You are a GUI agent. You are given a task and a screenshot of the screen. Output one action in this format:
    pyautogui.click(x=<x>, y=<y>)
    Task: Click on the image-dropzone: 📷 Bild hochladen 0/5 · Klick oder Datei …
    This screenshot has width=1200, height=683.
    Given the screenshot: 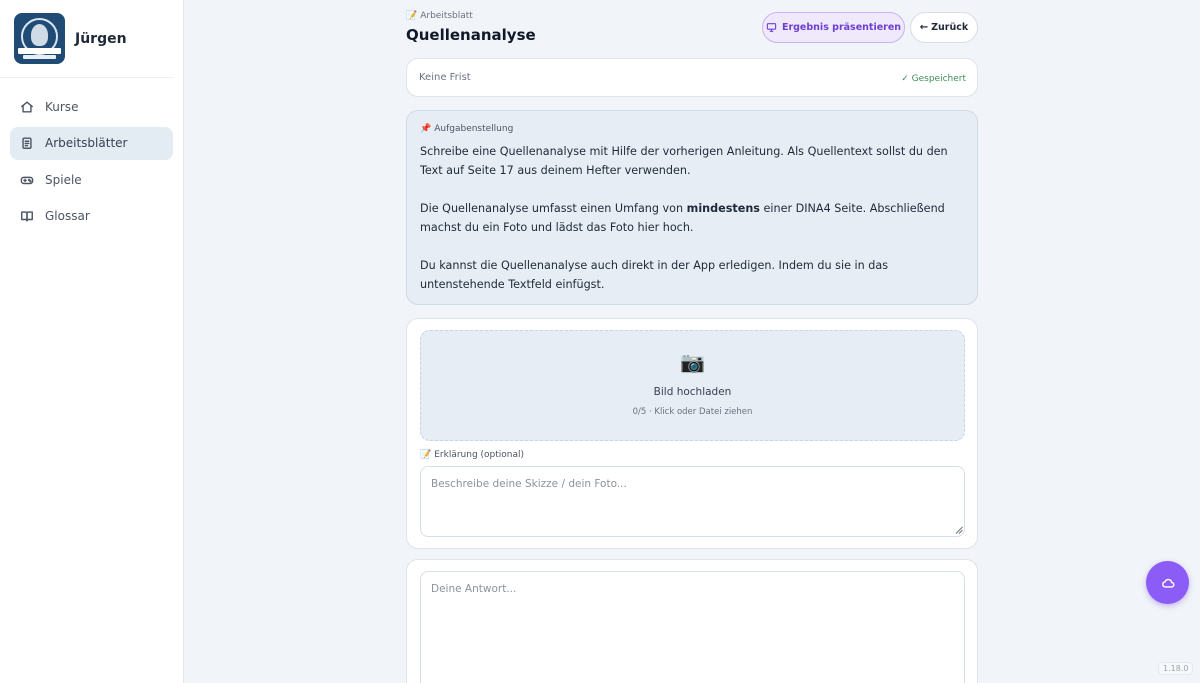 What is the action you would take?
    pyautogui.click(x=692, y=385)
    